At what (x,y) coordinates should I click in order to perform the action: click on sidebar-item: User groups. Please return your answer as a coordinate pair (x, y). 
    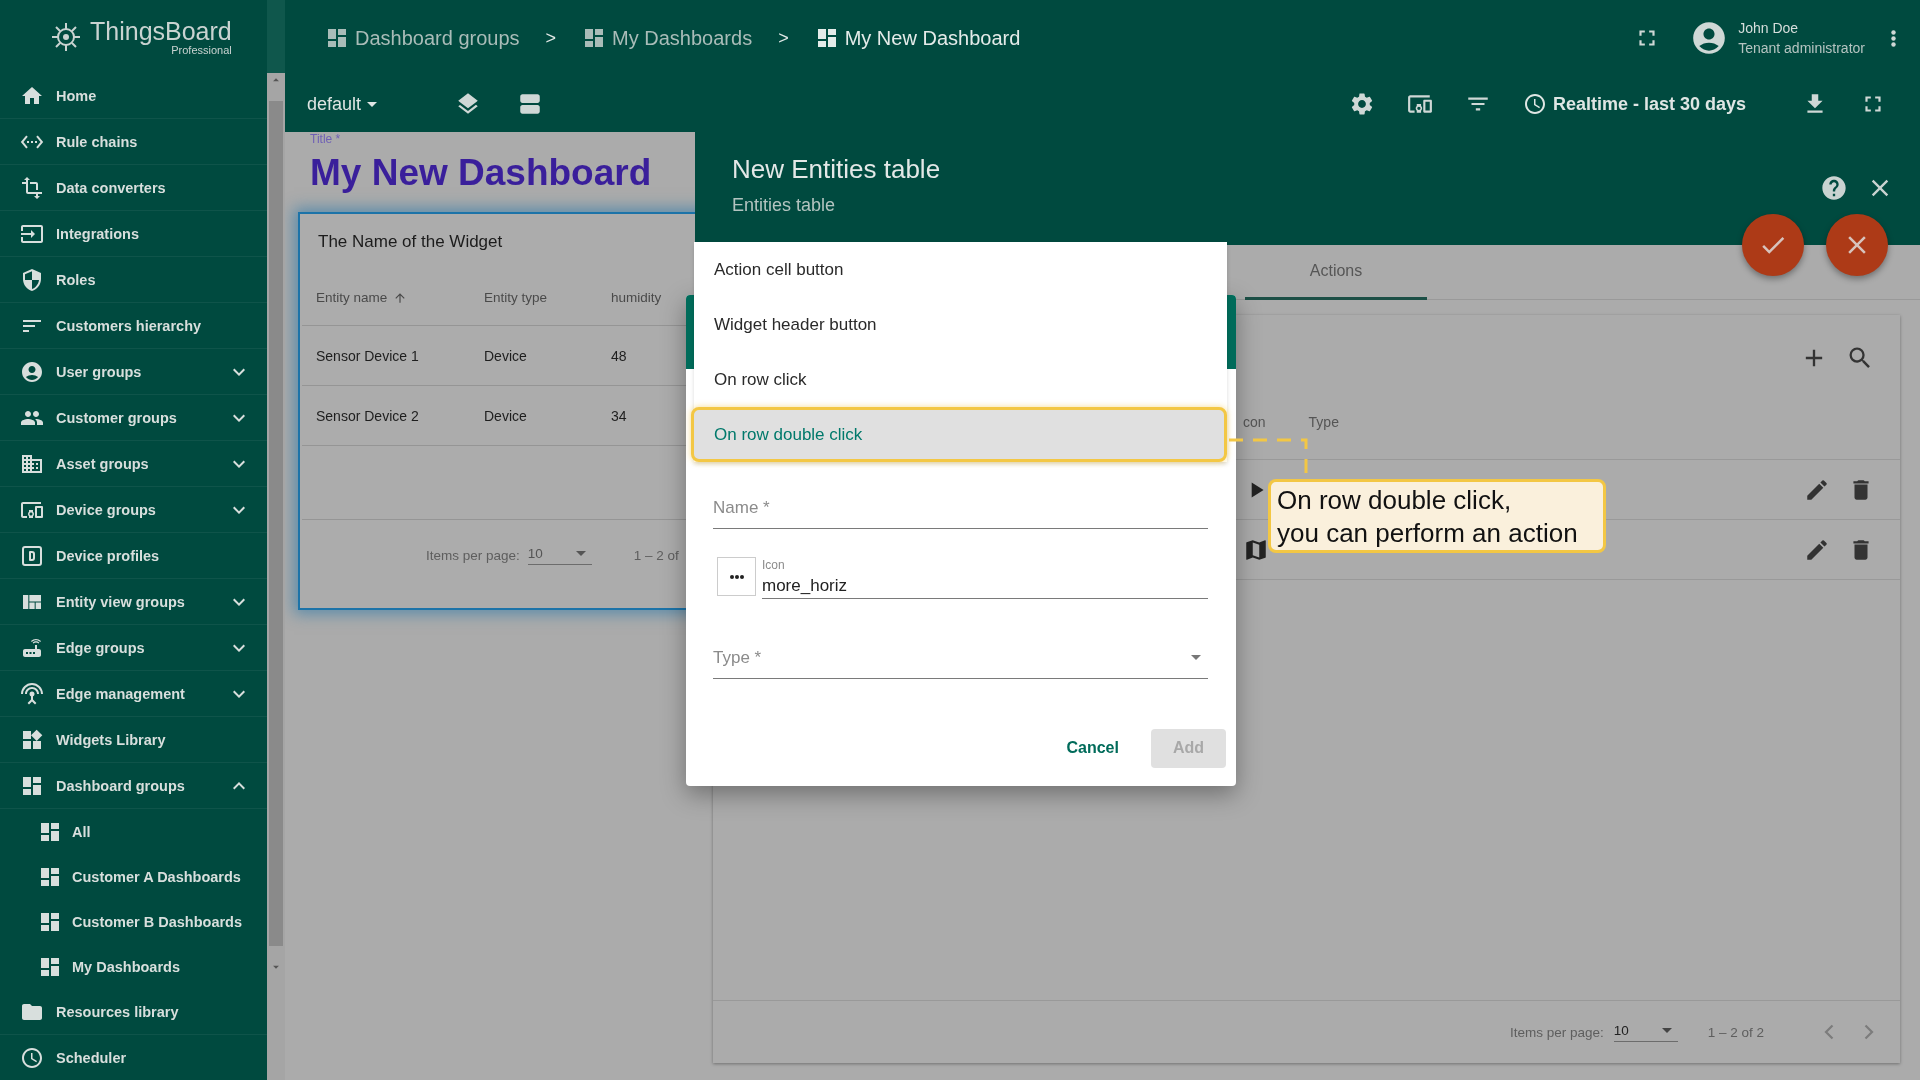
    Looking at the image, I should click on (133, 372).